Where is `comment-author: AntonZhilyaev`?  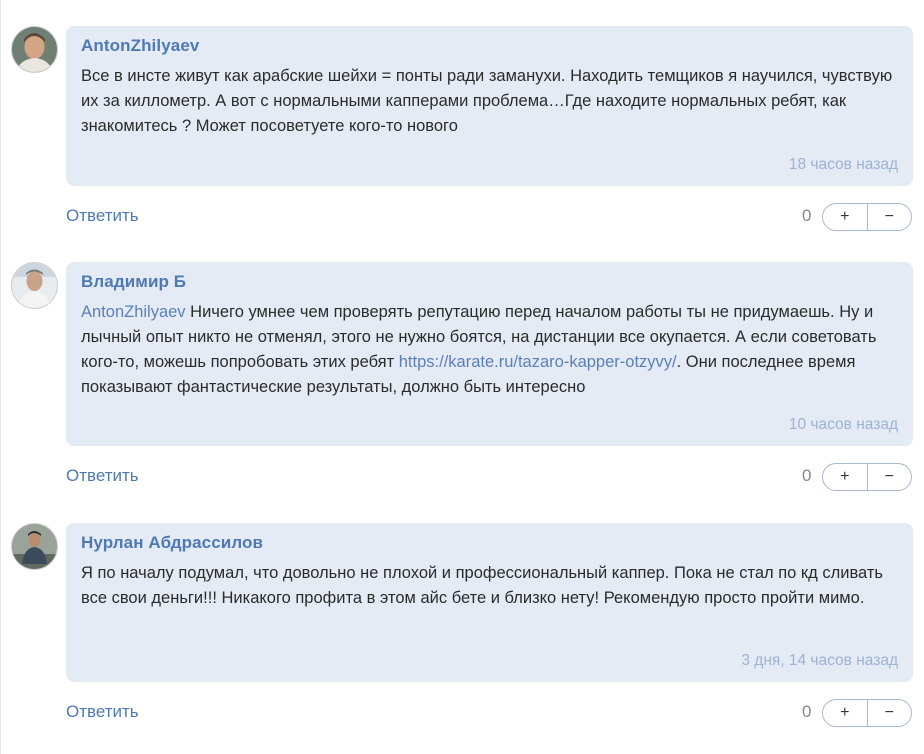
comment-author: AntonZhilyaev is located at coordinates (140, 46).